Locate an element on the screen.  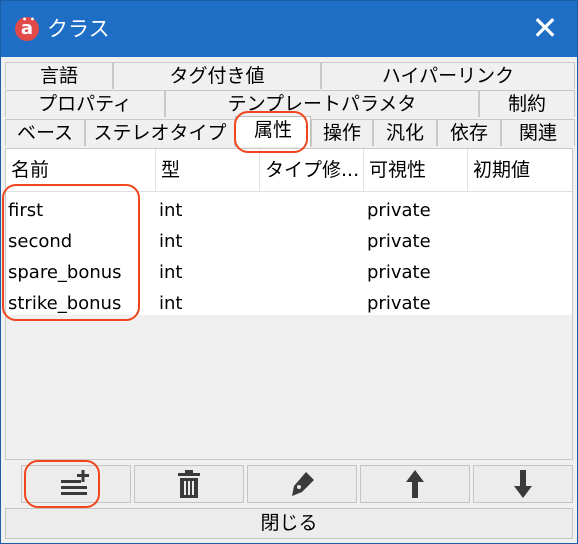
pen-icon is located at coordinates (303, 484).